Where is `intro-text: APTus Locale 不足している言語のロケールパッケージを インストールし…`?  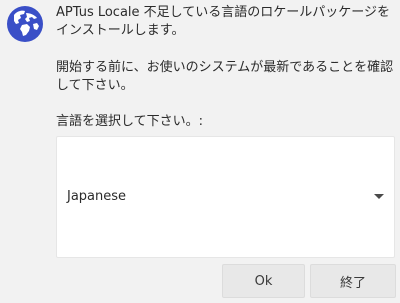 intro-text: APTus Locale 不足している言語のロケールパッケージを インストールし… is located at coordinates (223, 22).